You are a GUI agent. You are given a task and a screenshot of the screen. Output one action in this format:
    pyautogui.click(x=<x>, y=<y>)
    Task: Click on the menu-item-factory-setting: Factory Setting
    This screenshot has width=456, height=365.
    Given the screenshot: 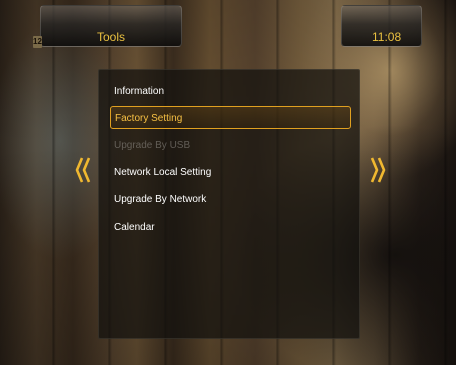 What is the action you would take?
    pyautogui.click(x=230, y=117)
    